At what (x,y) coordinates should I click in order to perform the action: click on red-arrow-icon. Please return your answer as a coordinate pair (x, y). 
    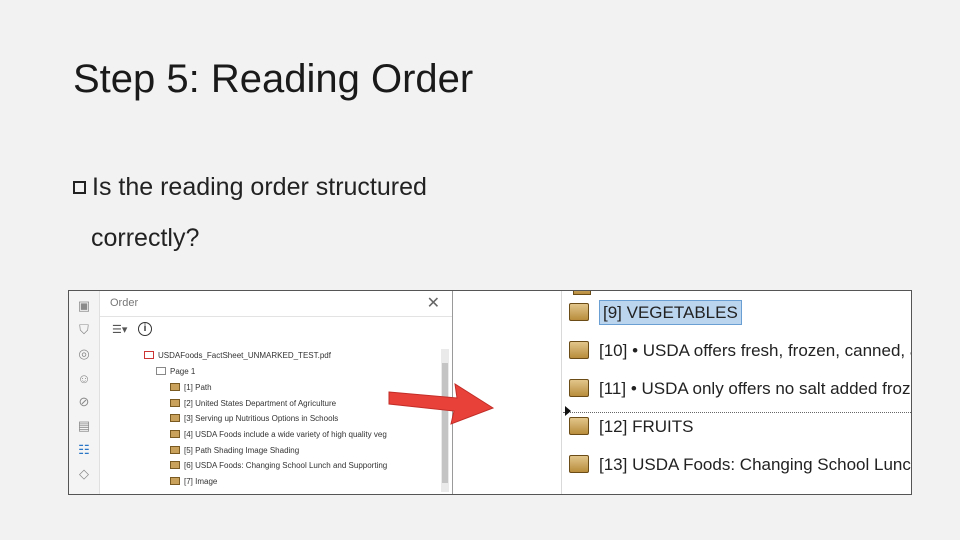
    Looking at the image, I should click on (441, 403).